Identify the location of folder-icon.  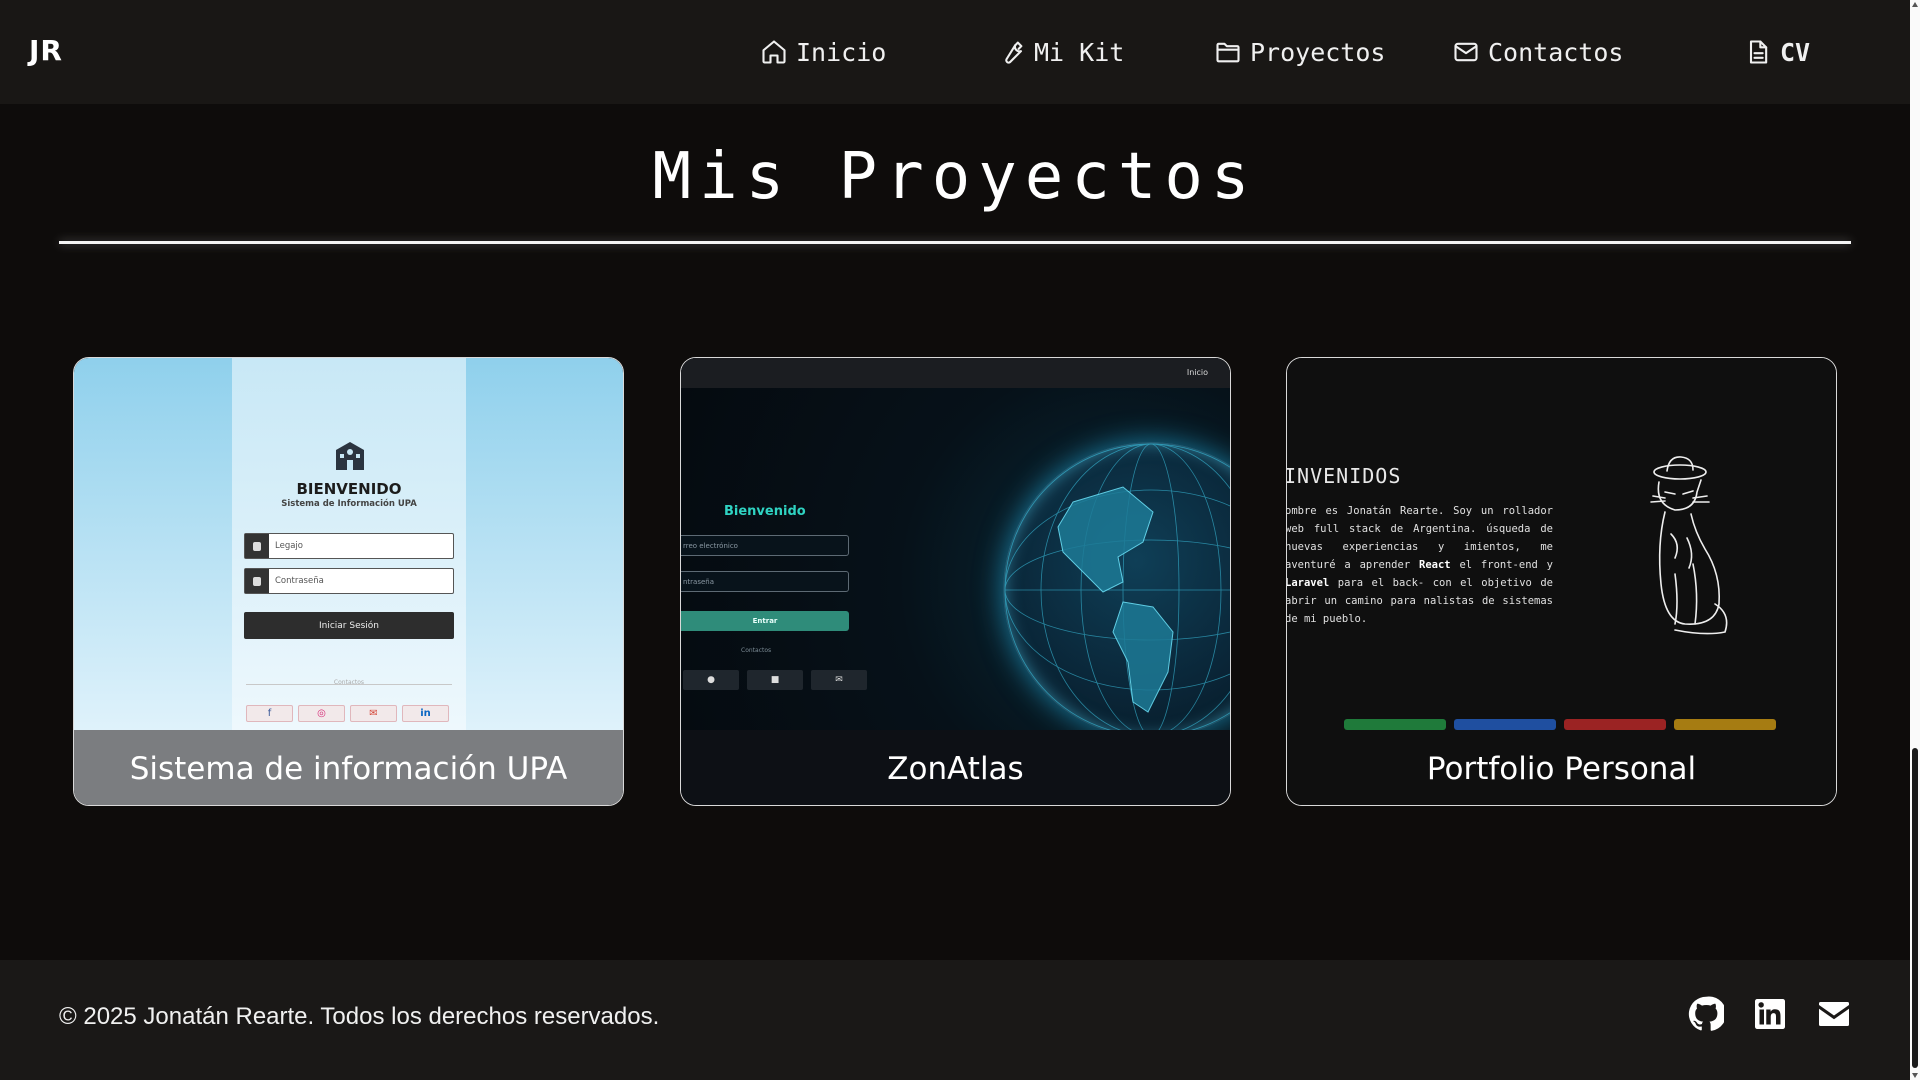
(1228, 52).